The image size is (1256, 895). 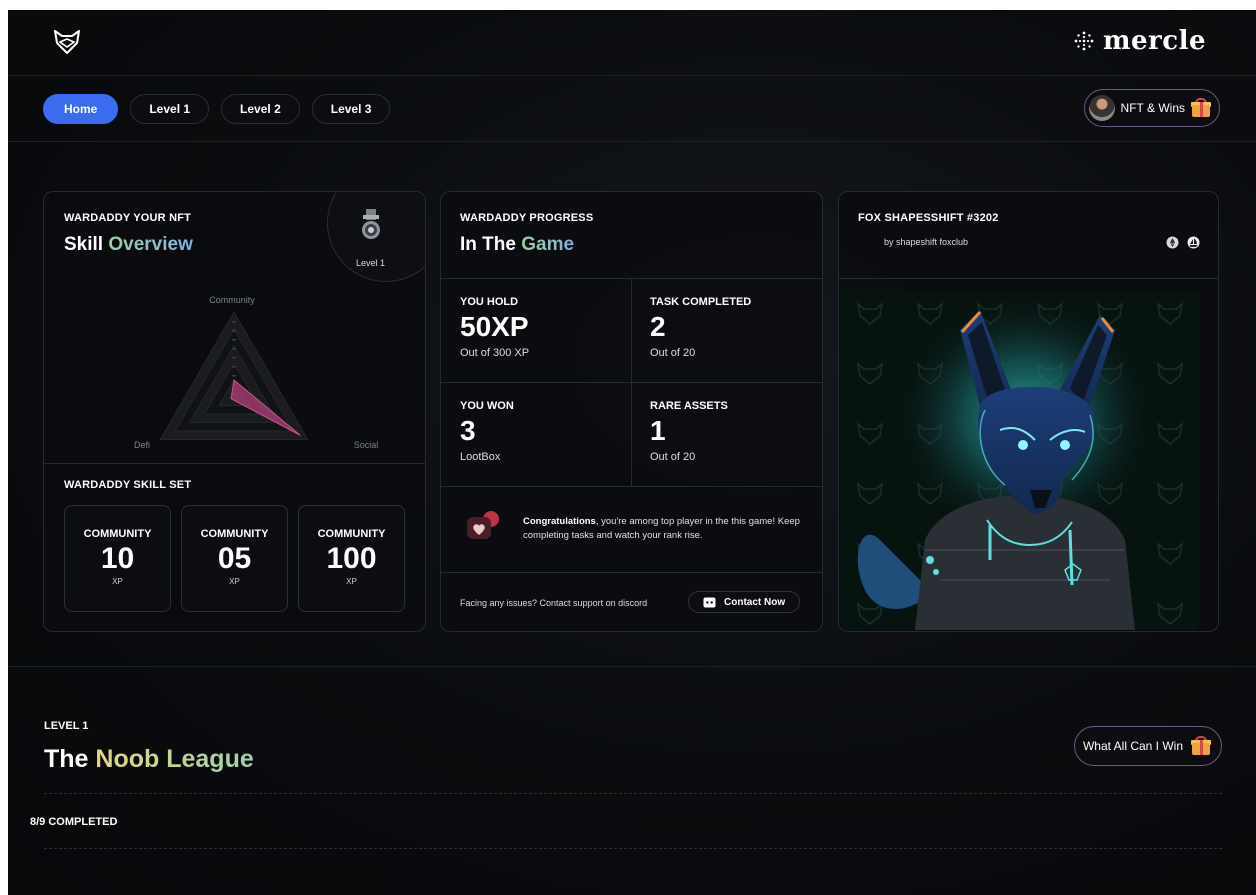 I want to click on radar-axis-label-social: Social, so click(x=366, y=445).